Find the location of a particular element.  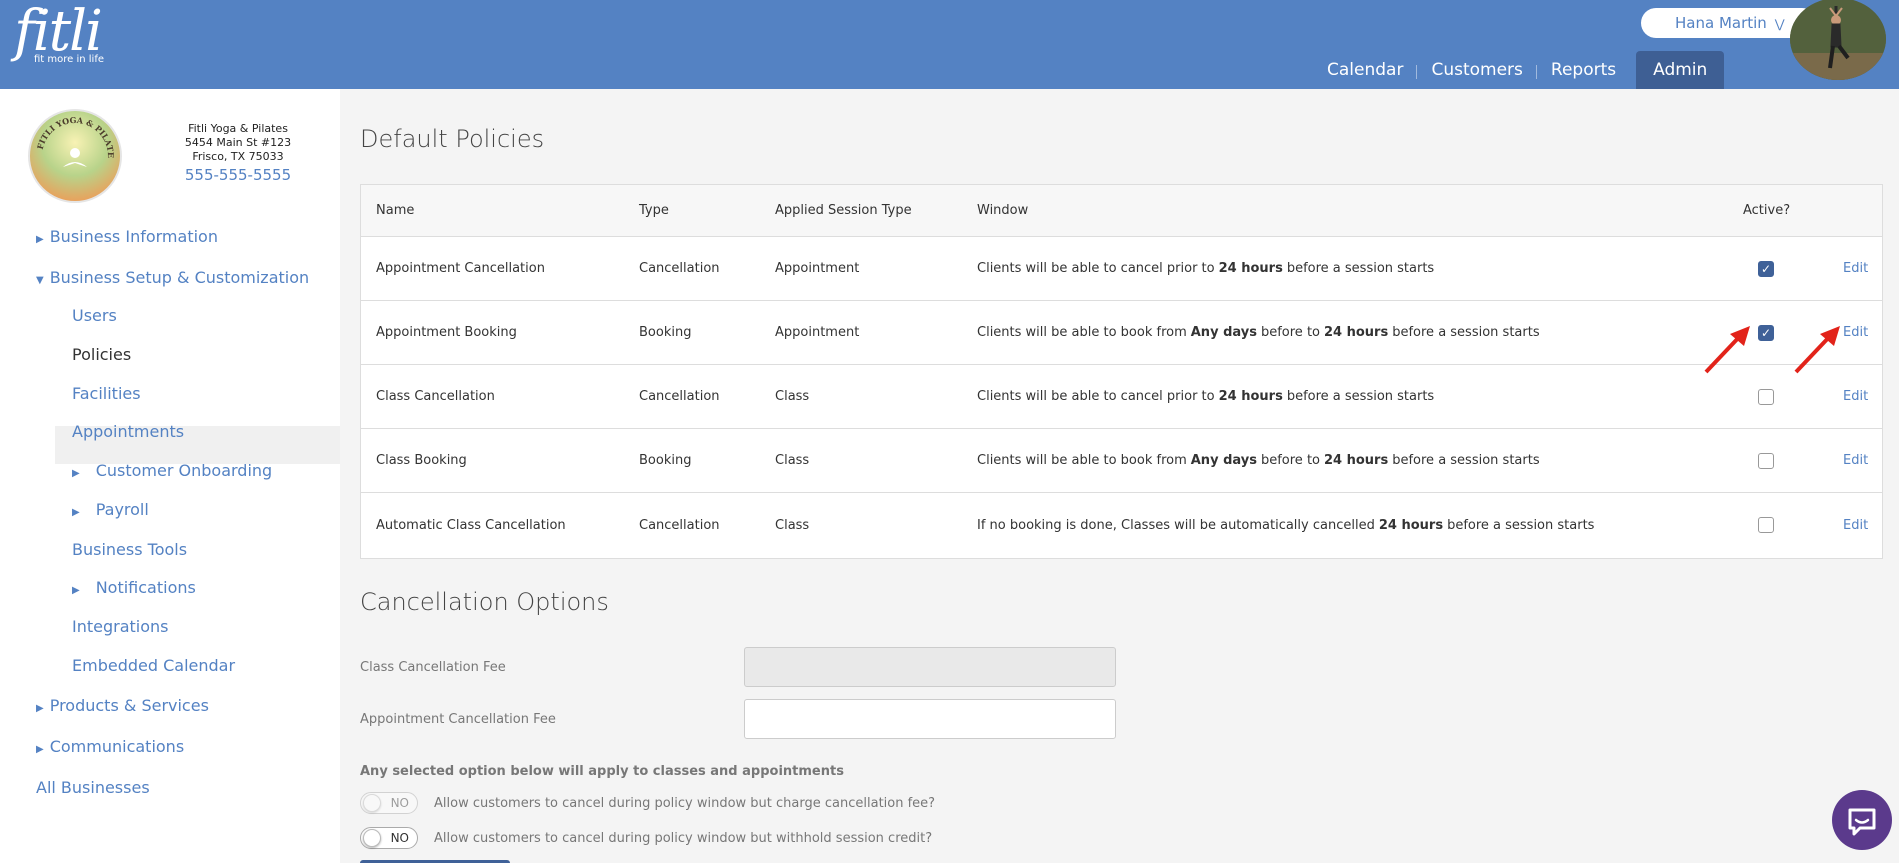

annotation-arrow-icon is located at coordinates (1772, 350).